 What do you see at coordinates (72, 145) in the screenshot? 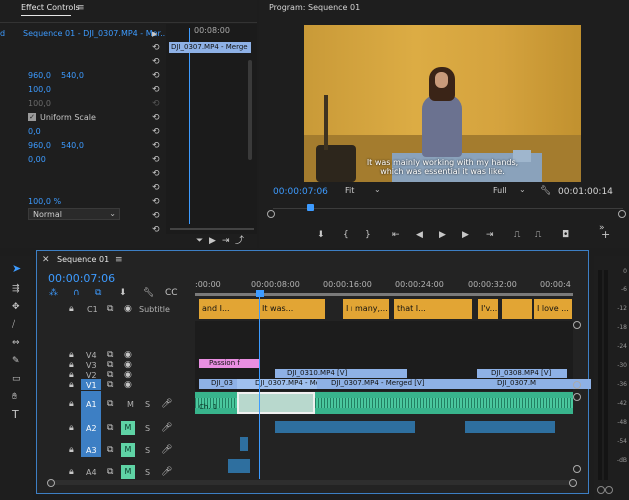
I see `anchor-y-value: 540,0` at bounding box center [72, 145].